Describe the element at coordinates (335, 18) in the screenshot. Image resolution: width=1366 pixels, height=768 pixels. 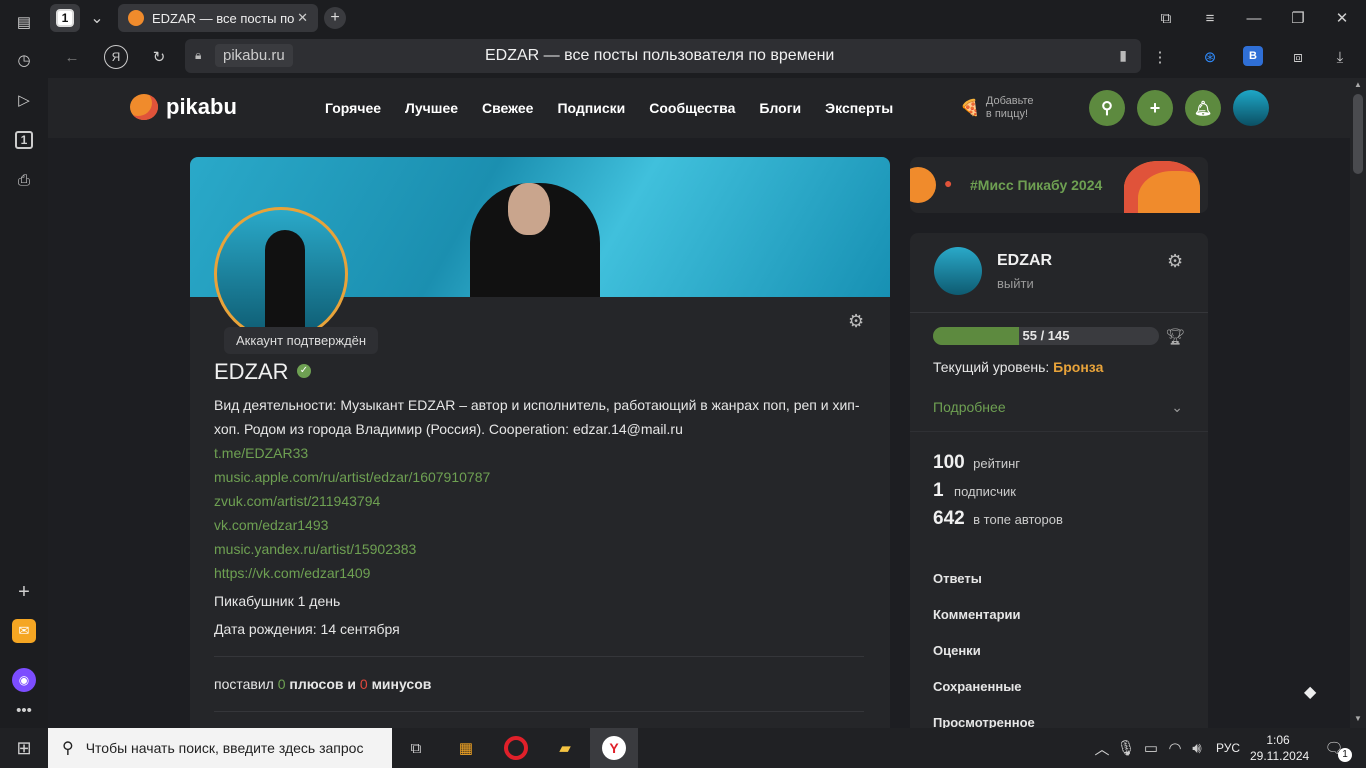
I see `new-tab-button: +` at that location.